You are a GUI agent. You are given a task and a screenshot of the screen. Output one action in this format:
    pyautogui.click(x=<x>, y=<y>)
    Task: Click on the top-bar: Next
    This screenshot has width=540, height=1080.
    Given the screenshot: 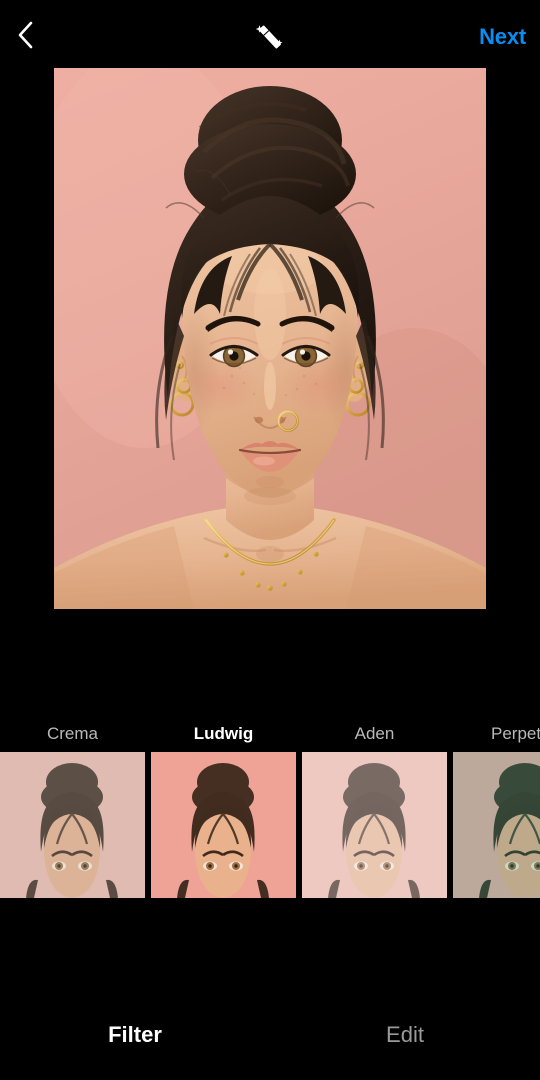 What is the action you would take?
    pyautogui.click(x=270, y=34)
    